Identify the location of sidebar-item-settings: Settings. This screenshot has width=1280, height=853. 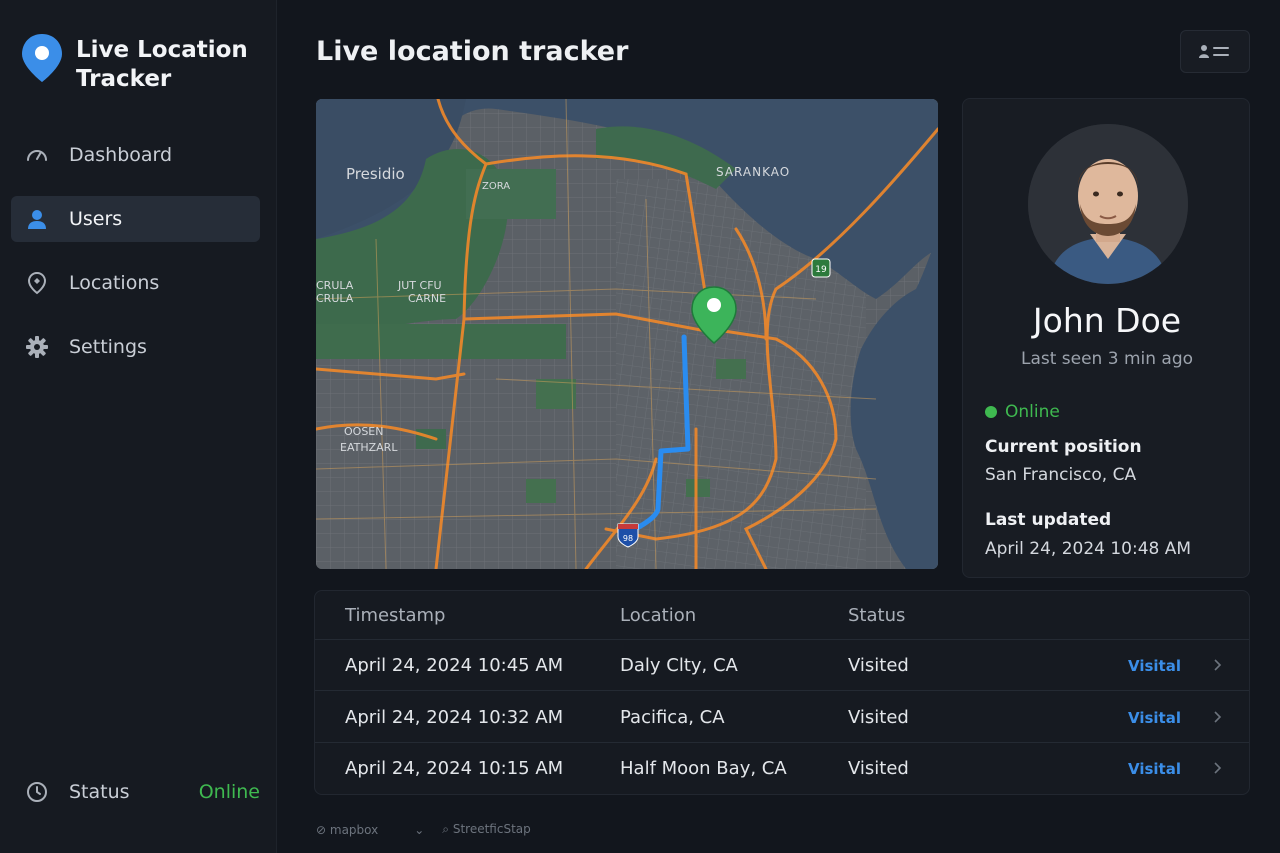
(135, 347).